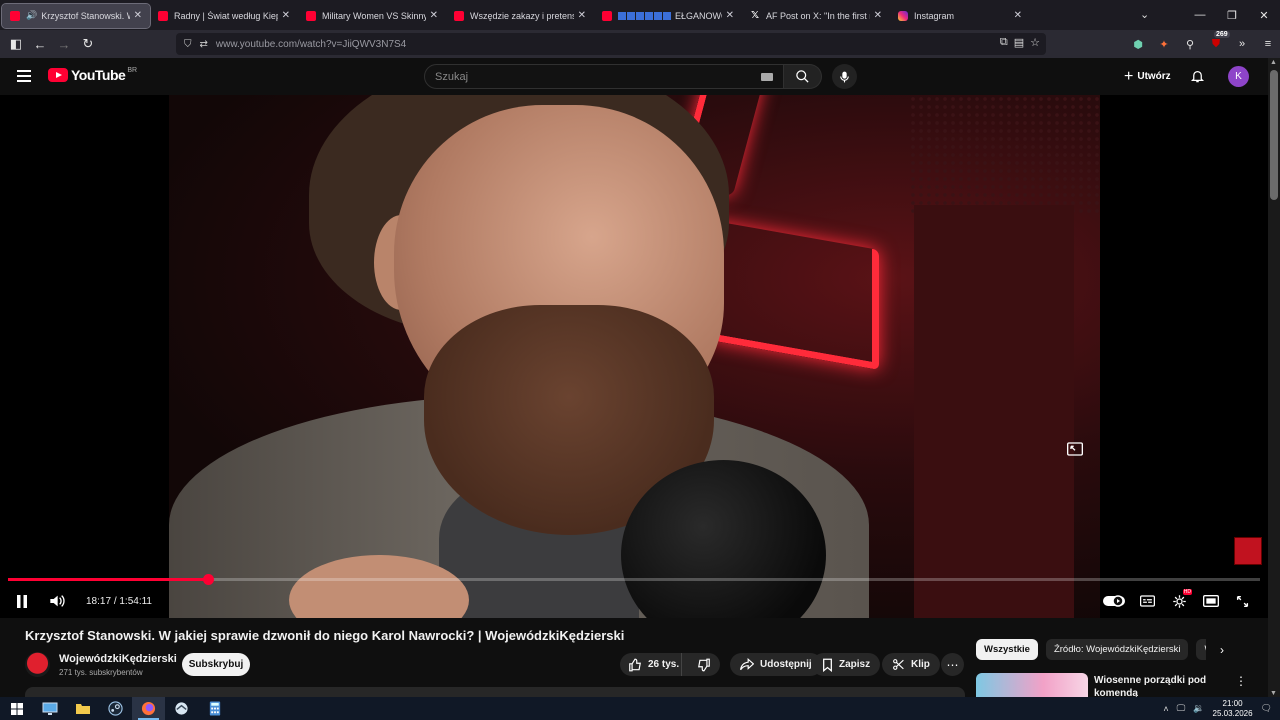 This screenshot has width=1280, height=720. What do you see at coordinates (372, 16) in the screenshot?
I see `tab-military: Military Women VS Skinny Joes ✕` at bounding box center [372, 16].